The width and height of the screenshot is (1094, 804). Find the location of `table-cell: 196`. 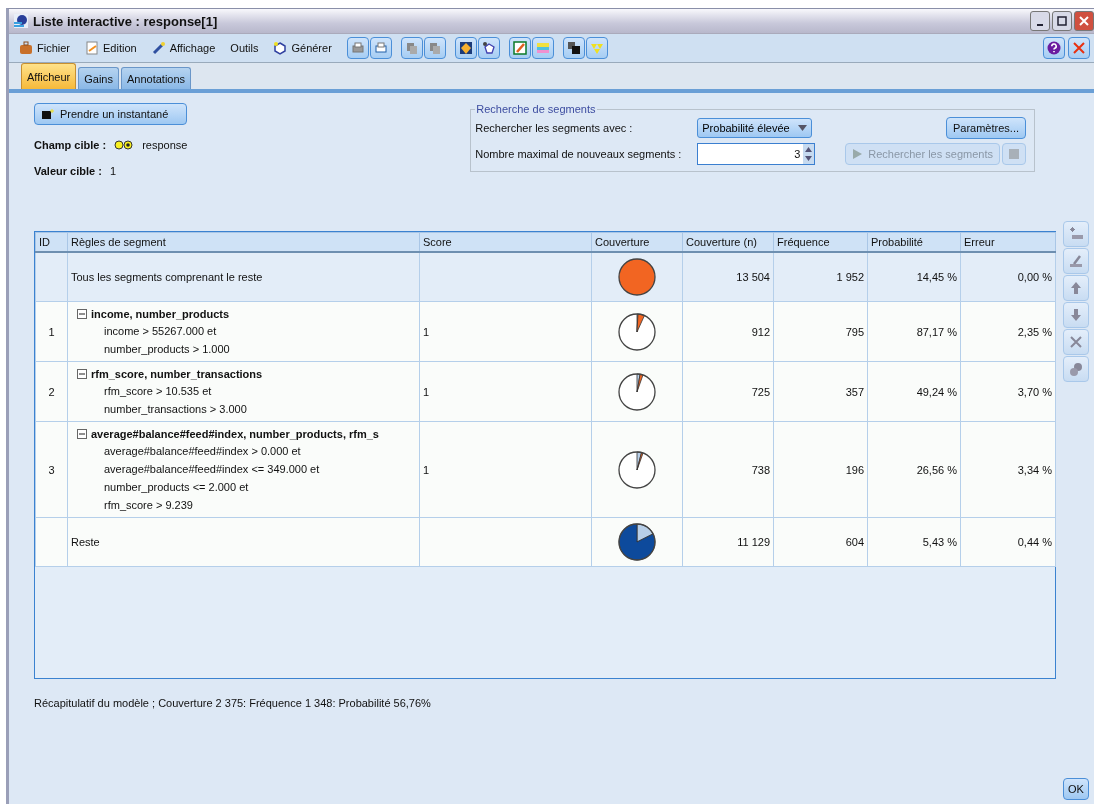

table-cell: 196 is located at coordinates (854, 469).